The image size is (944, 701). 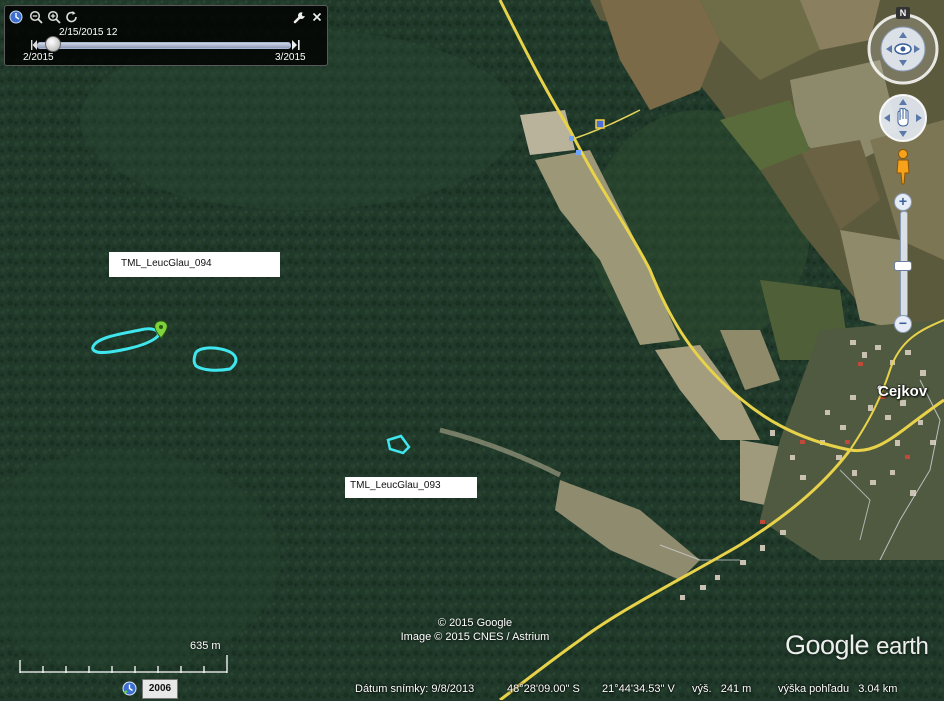 I want to click on longitude: 21°44'34.53" V, so click(x=638, y=689).